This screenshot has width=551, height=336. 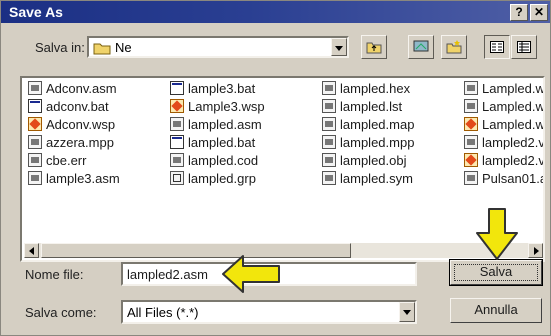 I want to click on cancel-button-label: Annulla, so click(x=496, y=309).